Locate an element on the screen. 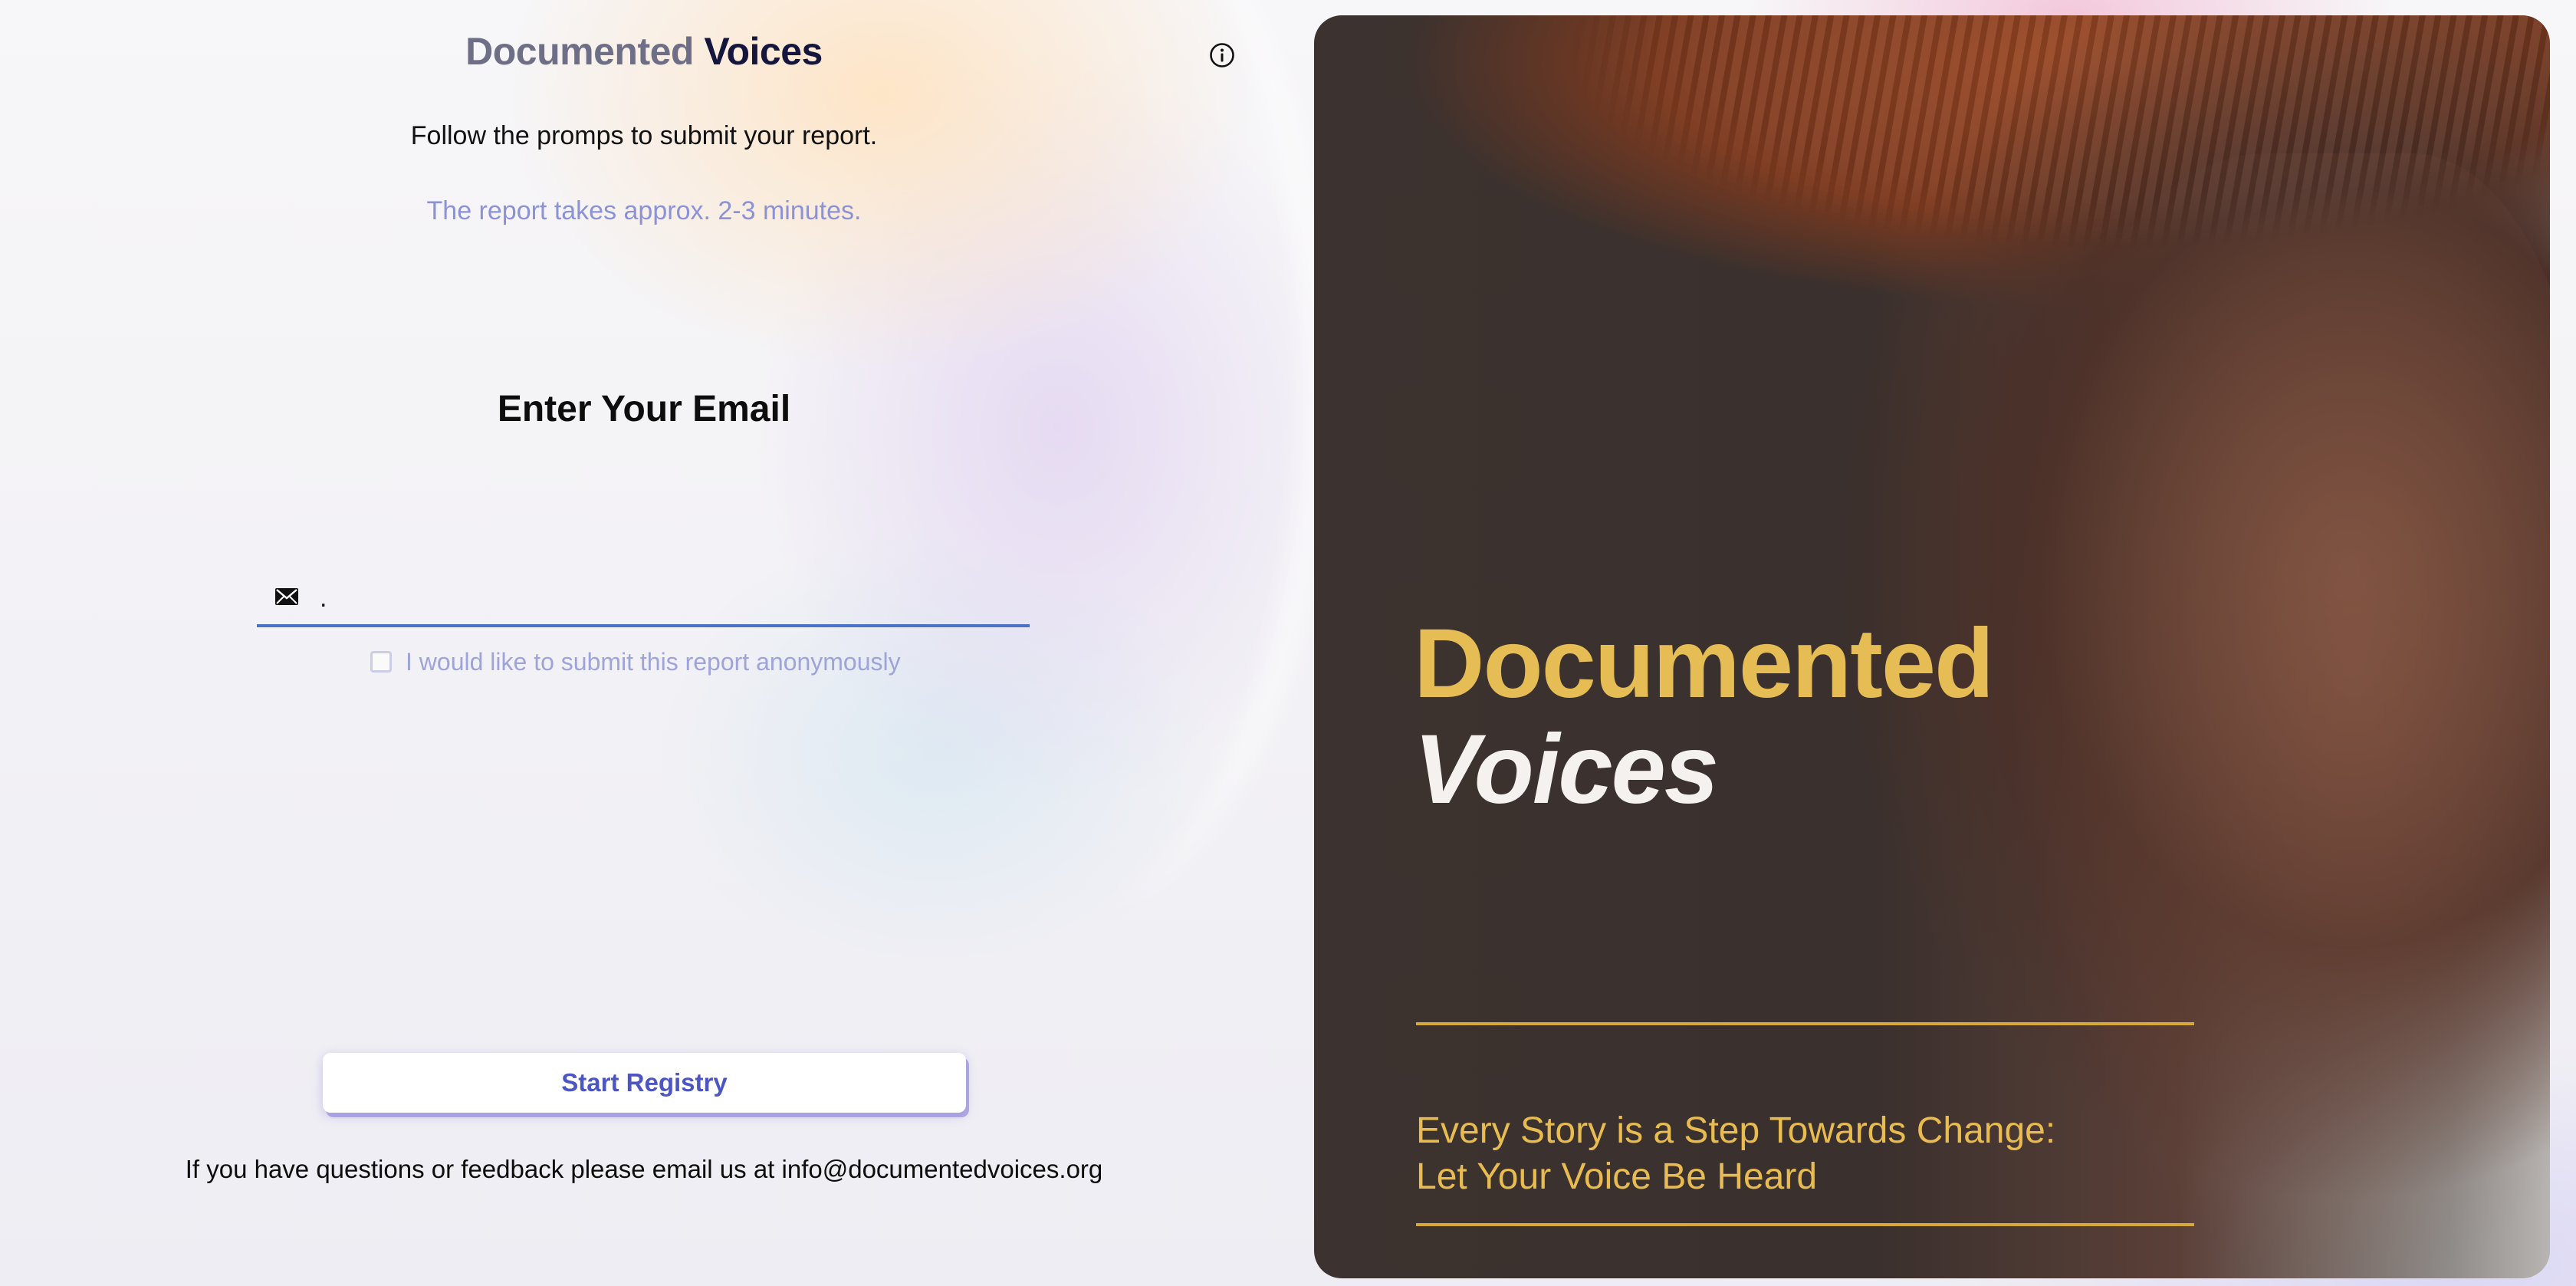  hero-title-line1: Documented is located at coordinates (1704, 664).